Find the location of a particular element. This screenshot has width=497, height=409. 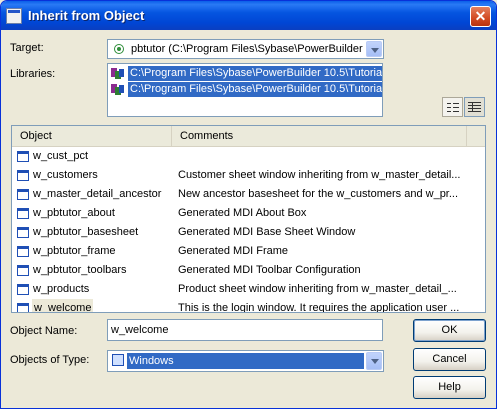

ok-button: OK is located at coordinates (449, 330).